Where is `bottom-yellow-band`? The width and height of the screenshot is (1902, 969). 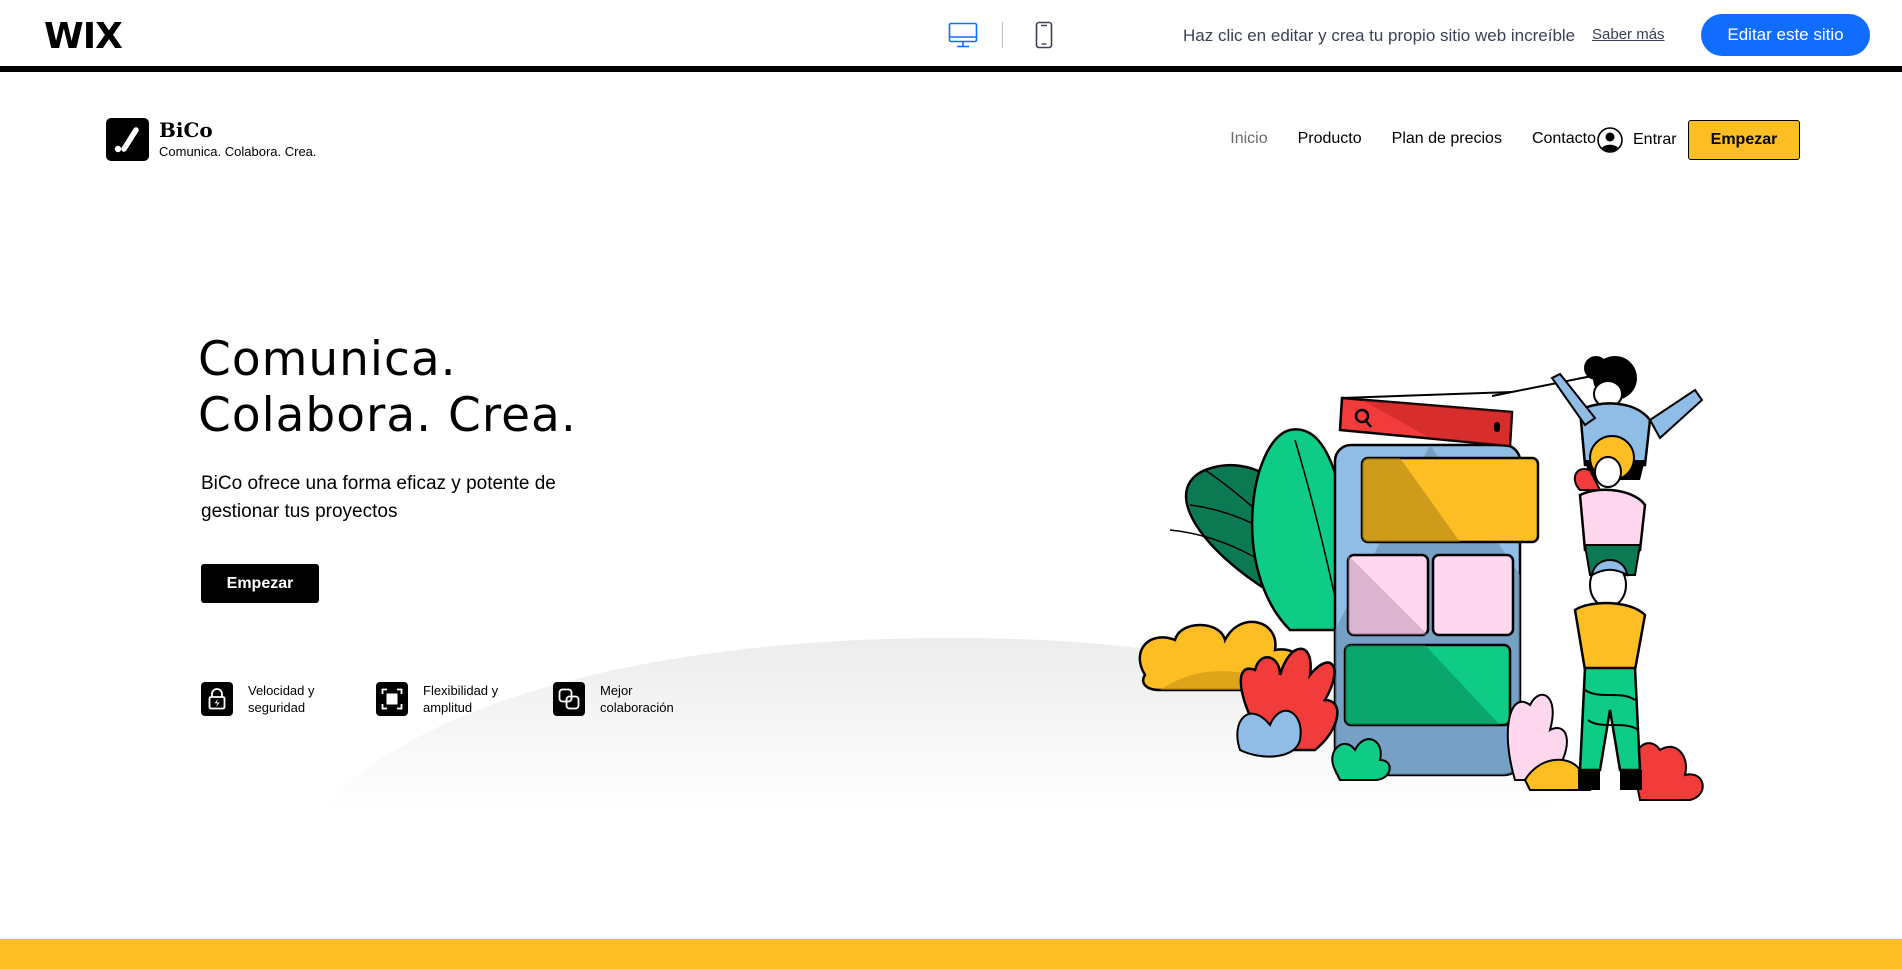
bottom-yellow-band is located at coordinates (951, 954).